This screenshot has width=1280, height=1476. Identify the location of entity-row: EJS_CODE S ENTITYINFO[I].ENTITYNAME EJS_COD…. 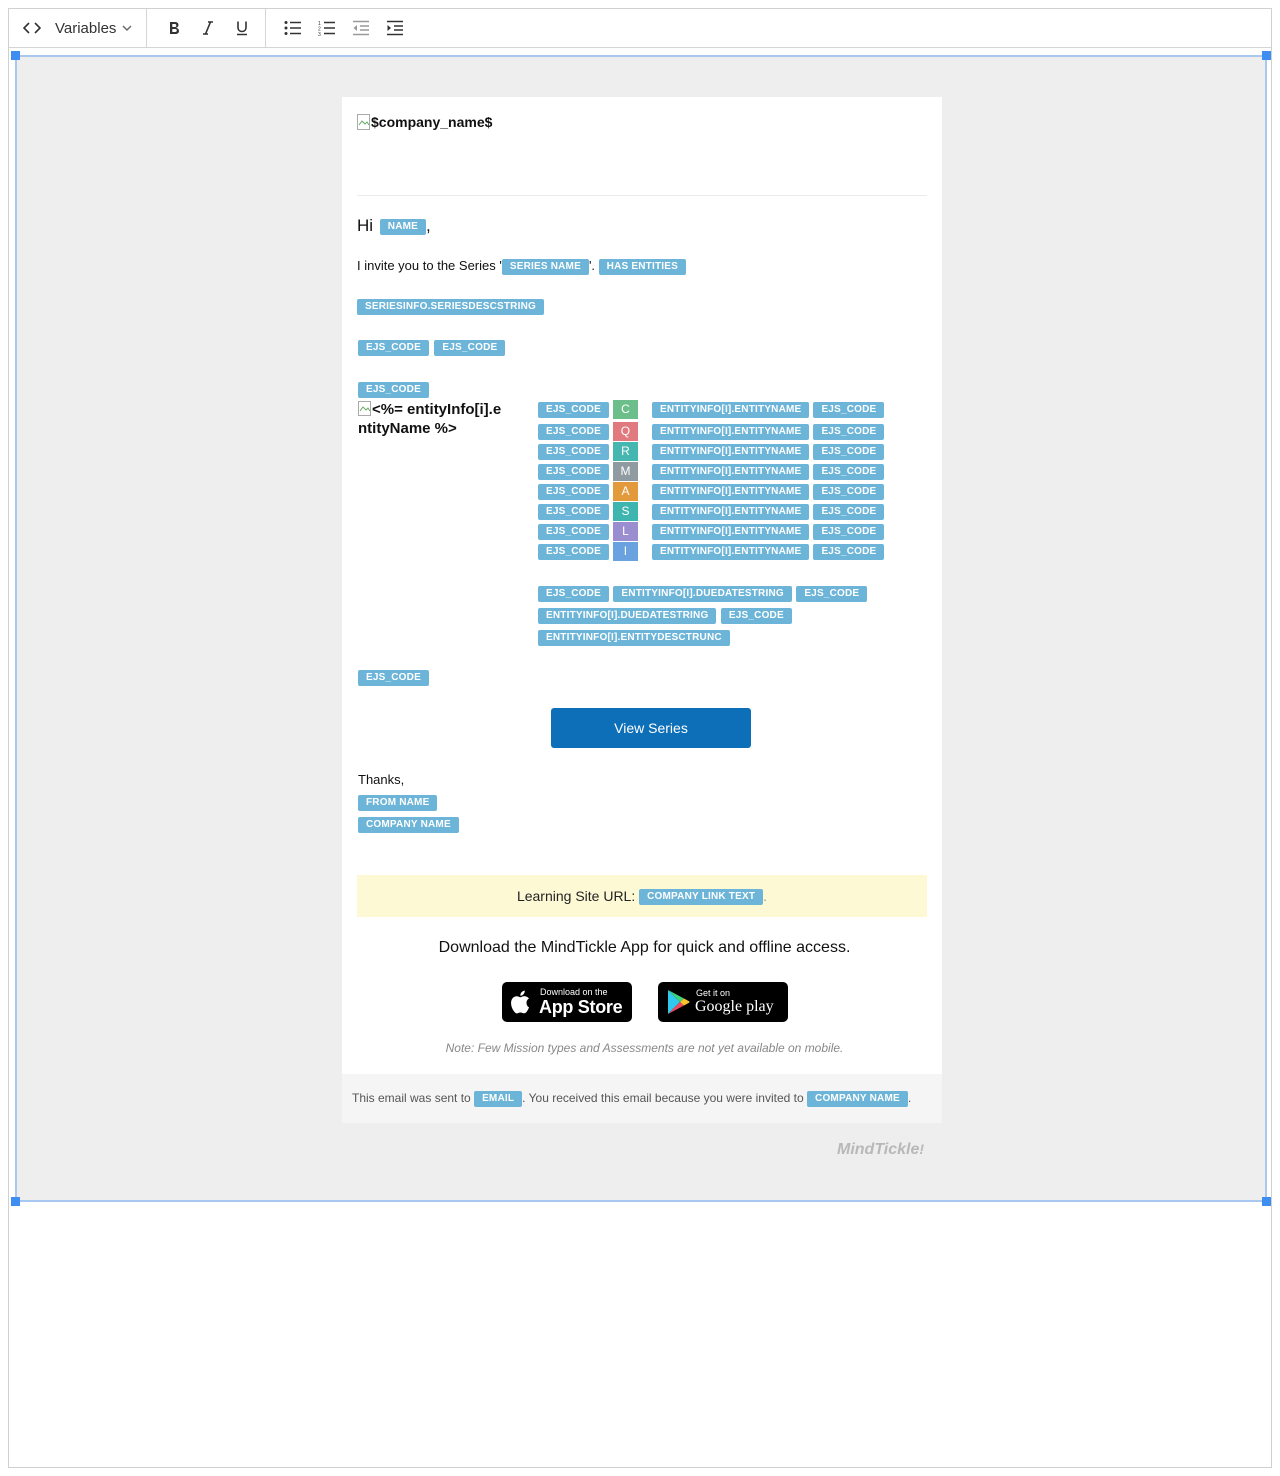
(711, 511).